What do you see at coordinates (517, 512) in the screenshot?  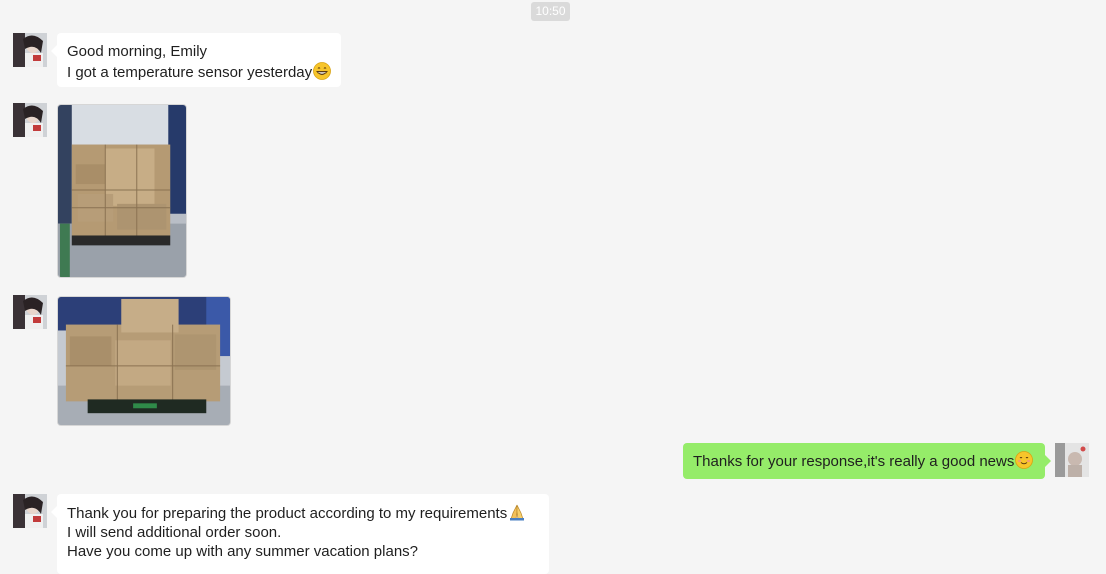 I see `folded-hands-emoji-icon` at bounding box center [517, 512].